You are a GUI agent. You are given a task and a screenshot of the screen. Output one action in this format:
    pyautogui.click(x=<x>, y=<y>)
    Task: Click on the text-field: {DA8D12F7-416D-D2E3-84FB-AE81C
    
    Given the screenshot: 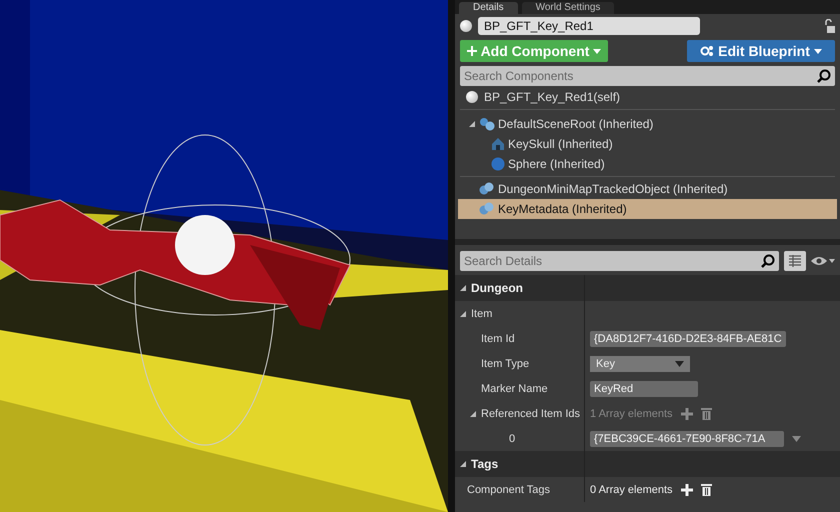 What is the action you would take?
    pyautogui.click(x=688, y=338)
    